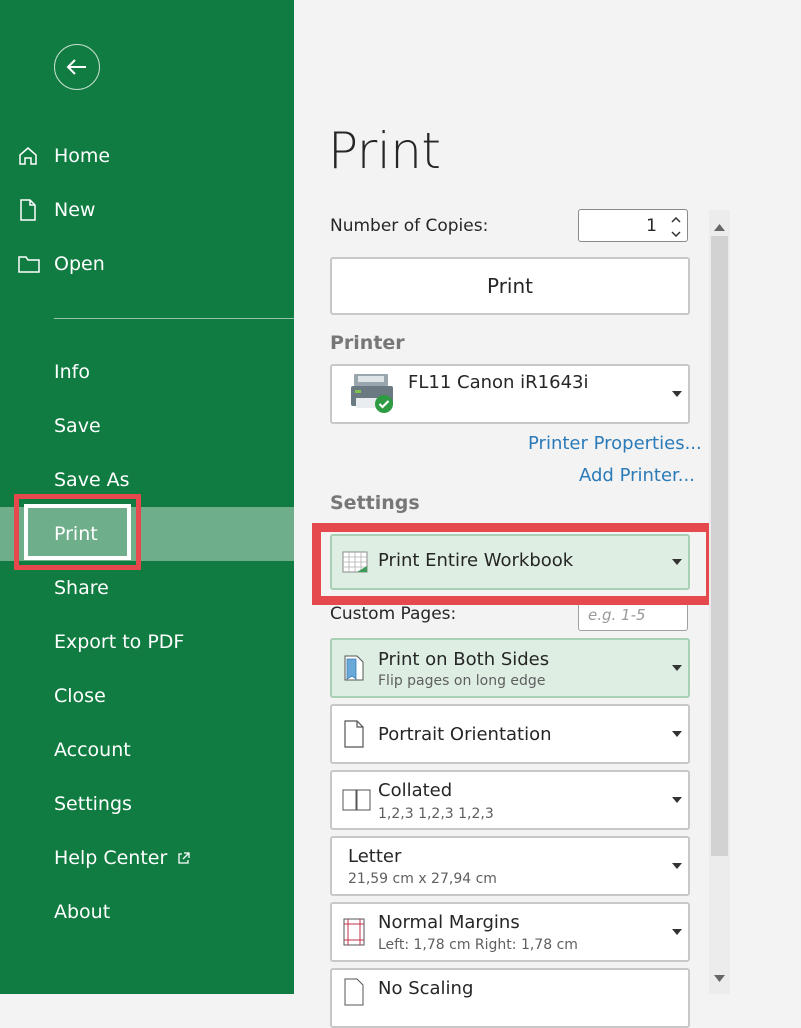  I want to click on orientation-dropdown: Portrait Orientation, so click(510, 734).